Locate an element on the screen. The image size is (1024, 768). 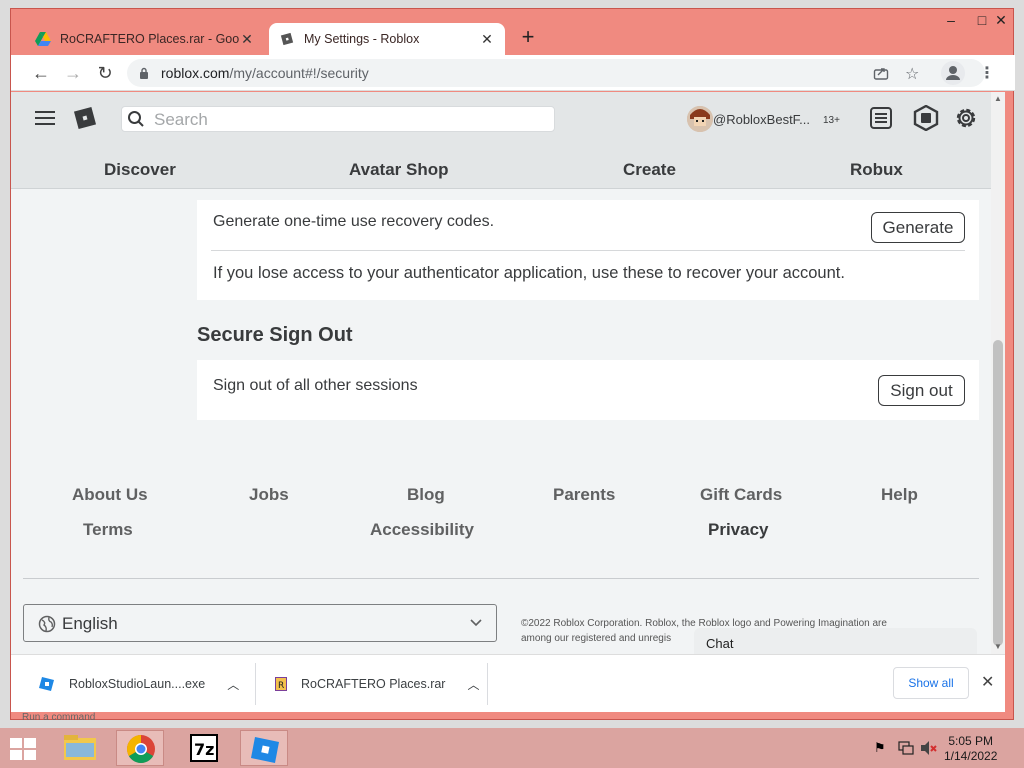
7zip-icon: 7z is located at coordinates (204, 748).